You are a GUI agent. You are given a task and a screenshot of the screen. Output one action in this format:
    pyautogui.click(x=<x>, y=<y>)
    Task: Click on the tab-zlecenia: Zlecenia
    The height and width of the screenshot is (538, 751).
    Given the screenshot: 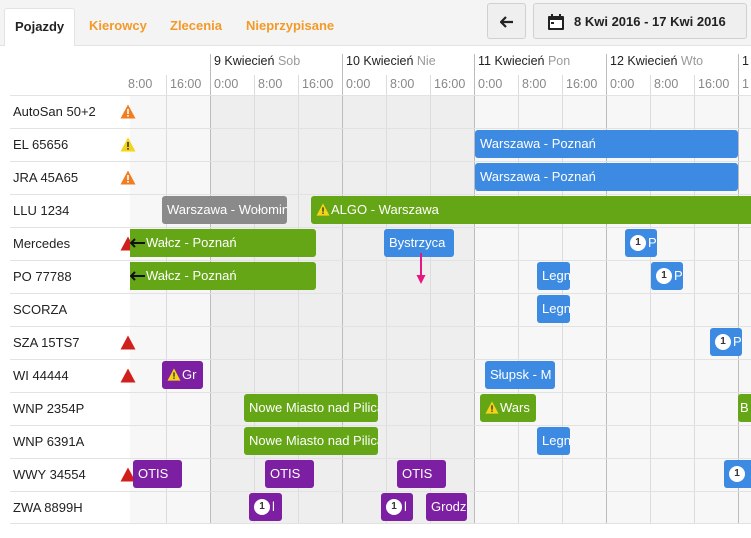 What is the action you would take?
    pyautogui.click(x=196, y=27)
    